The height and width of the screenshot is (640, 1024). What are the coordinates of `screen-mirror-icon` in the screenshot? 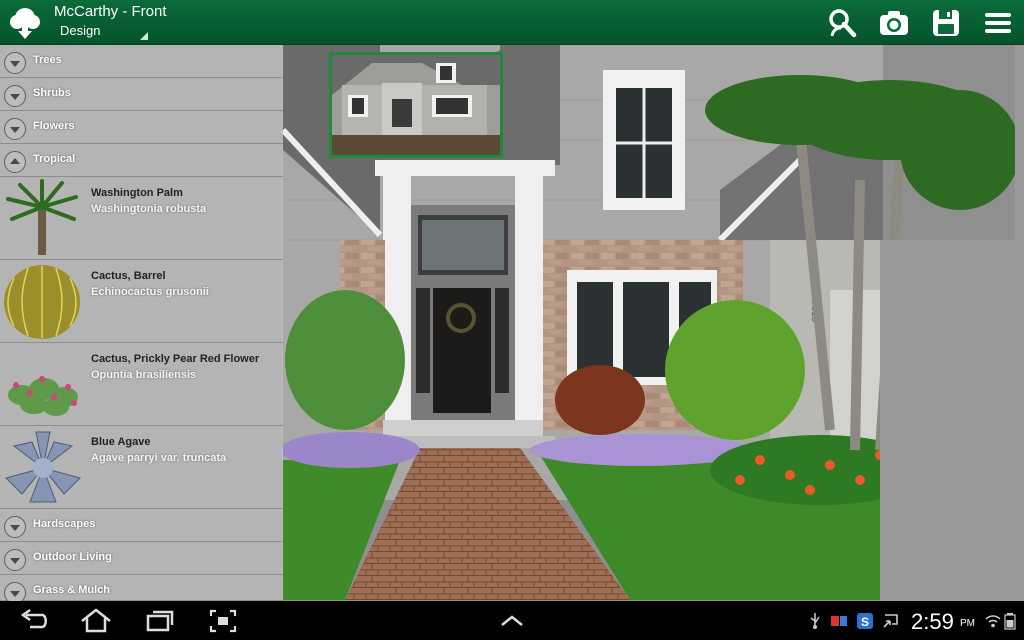 It's located at (839, 621).